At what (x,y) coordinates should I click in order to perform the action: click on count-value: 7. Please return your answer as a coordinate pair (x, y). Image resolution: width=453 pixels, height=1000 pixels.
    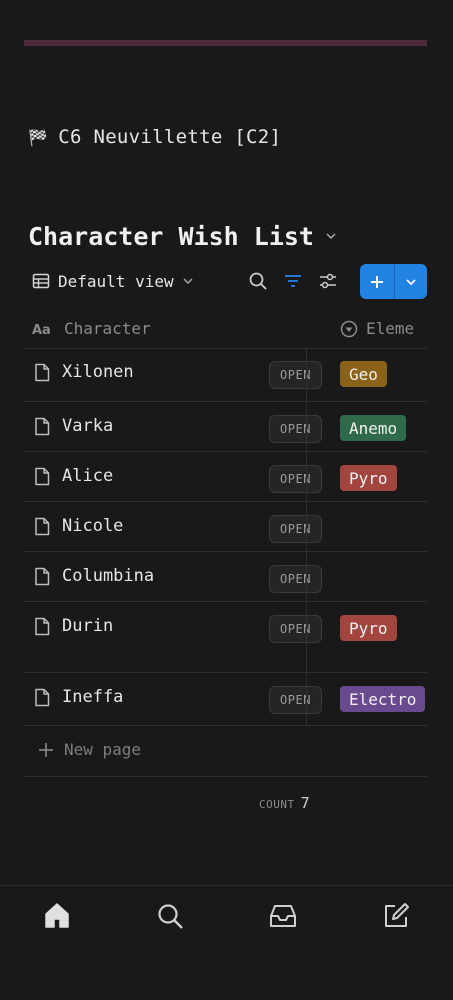
    Looking at the image, I should click on (305, 803).